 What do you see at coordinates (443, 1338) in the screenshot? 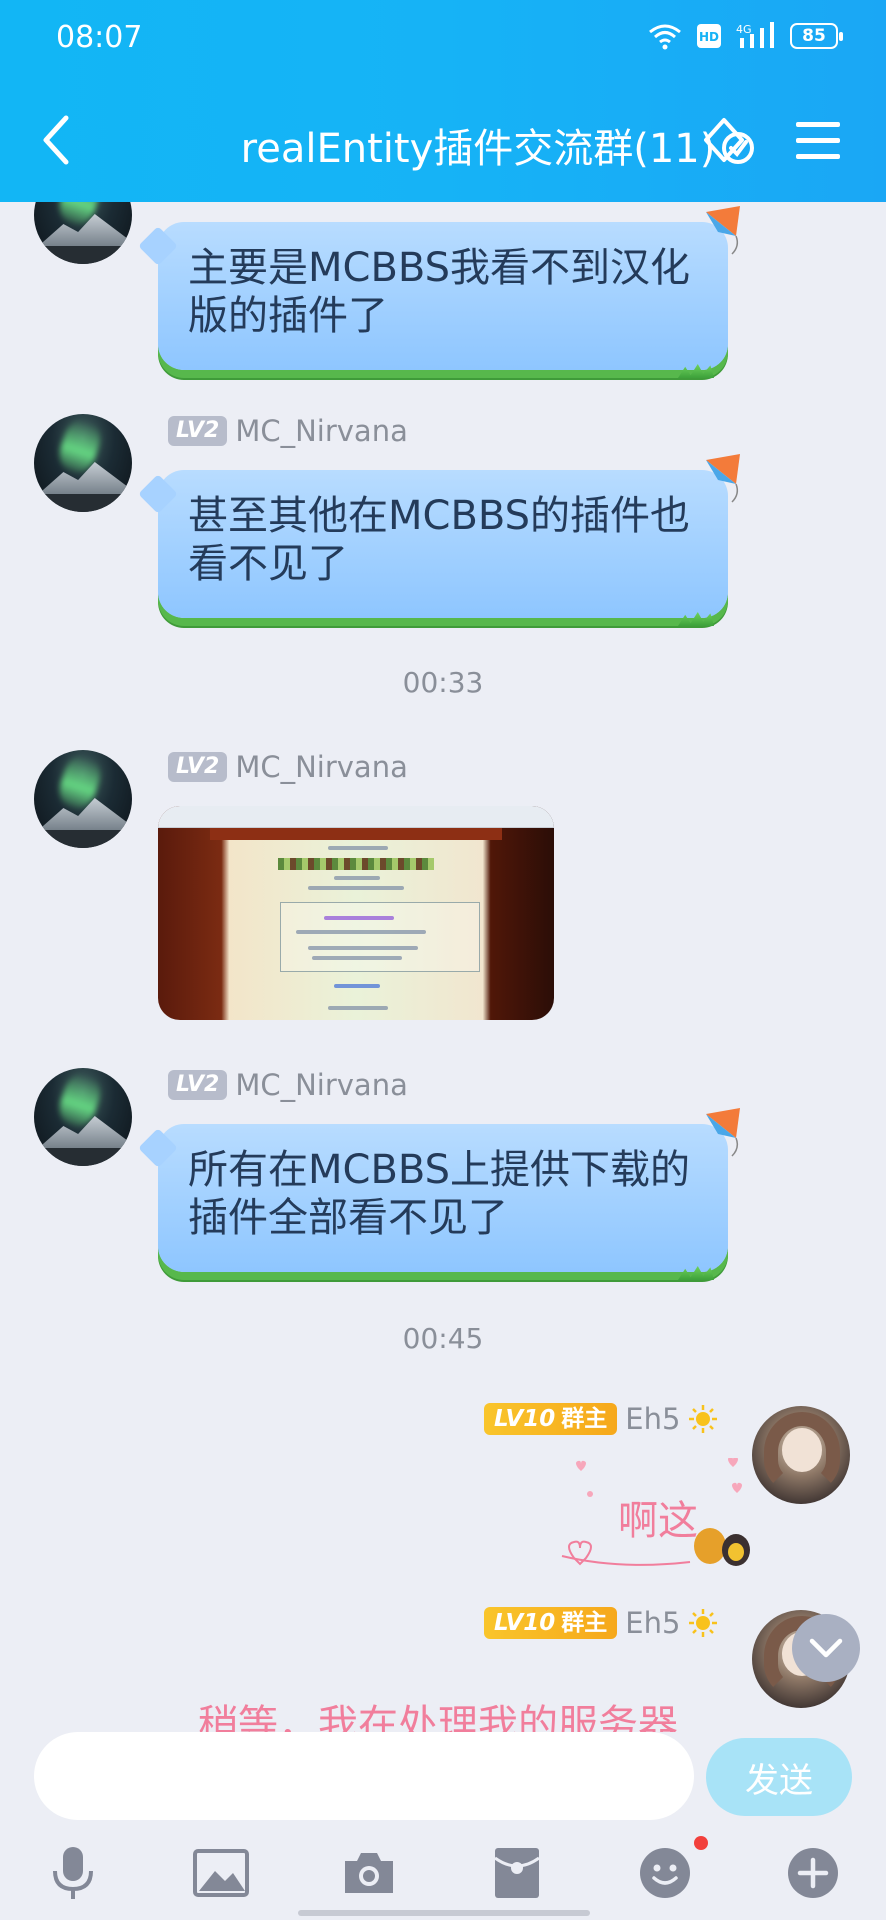
I see `timestamp: 00:45` at bounding box center [443, 1338].